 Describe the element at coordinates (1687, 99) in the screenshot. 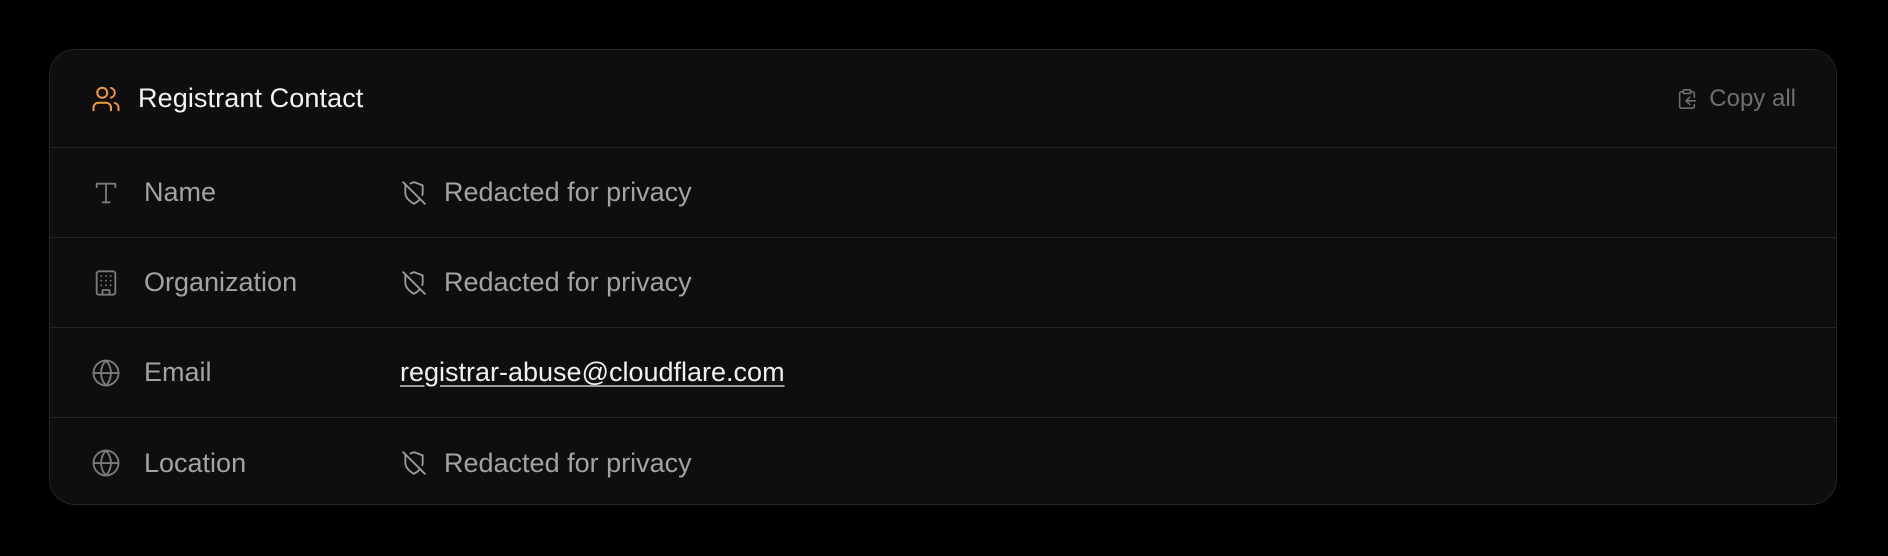

I see `clipboard-copy-icon` at that location.